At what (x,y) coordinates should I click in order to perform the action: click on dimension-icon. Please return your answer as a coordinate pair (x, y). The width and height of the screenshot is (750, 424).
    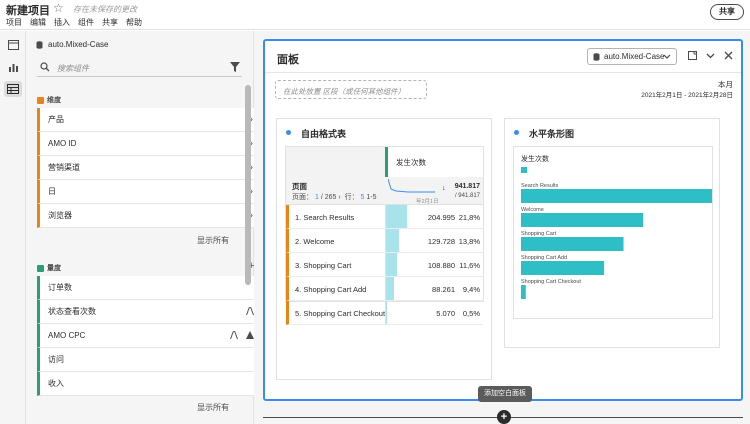
    Looking at the image, I should click on (40, 100).